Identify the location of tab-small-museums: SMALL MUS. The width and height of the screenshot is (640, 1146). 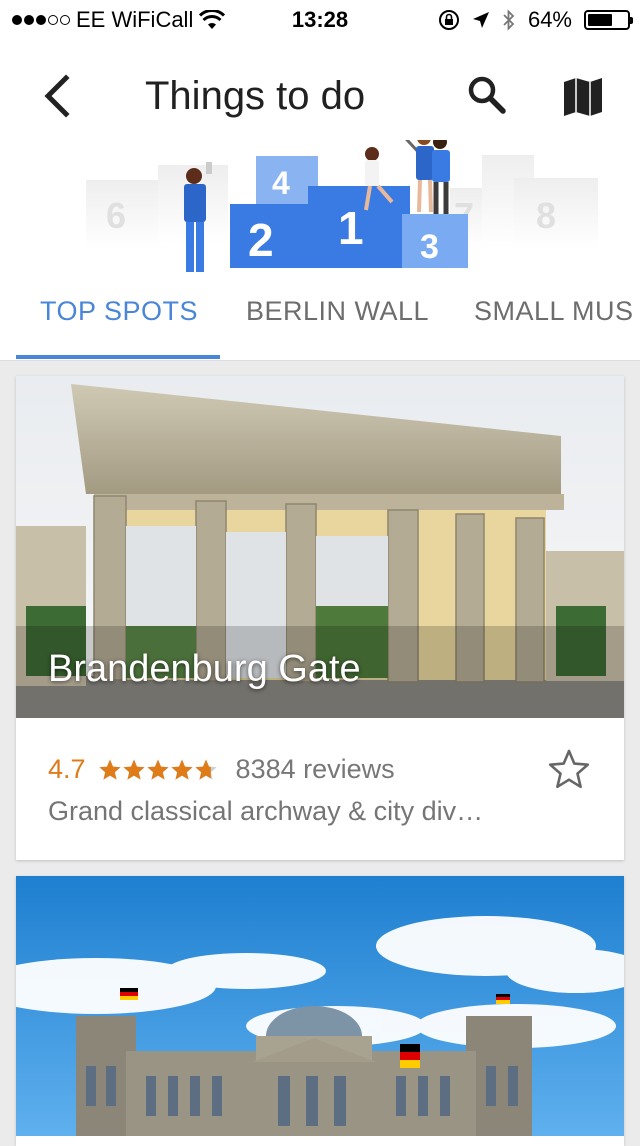
(554, 311).